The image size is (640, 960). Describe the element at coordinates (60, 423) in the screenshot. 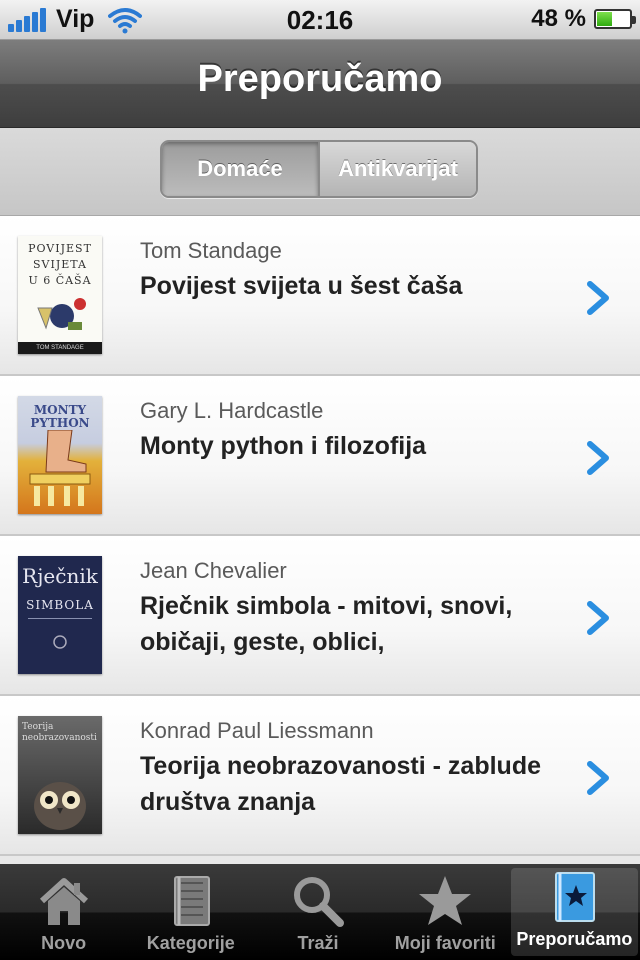

I see `cover-title-line: PYTHON` at that location.